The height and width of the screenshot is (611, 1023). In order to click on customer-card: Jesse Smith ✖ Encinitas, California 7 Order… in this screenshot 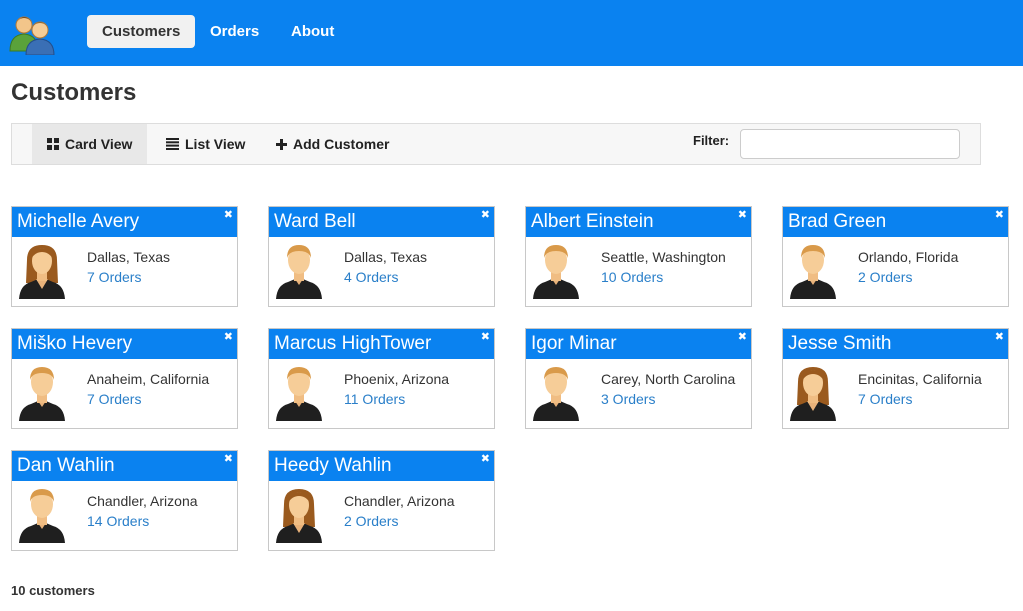, I will do `click(895, 378)`.